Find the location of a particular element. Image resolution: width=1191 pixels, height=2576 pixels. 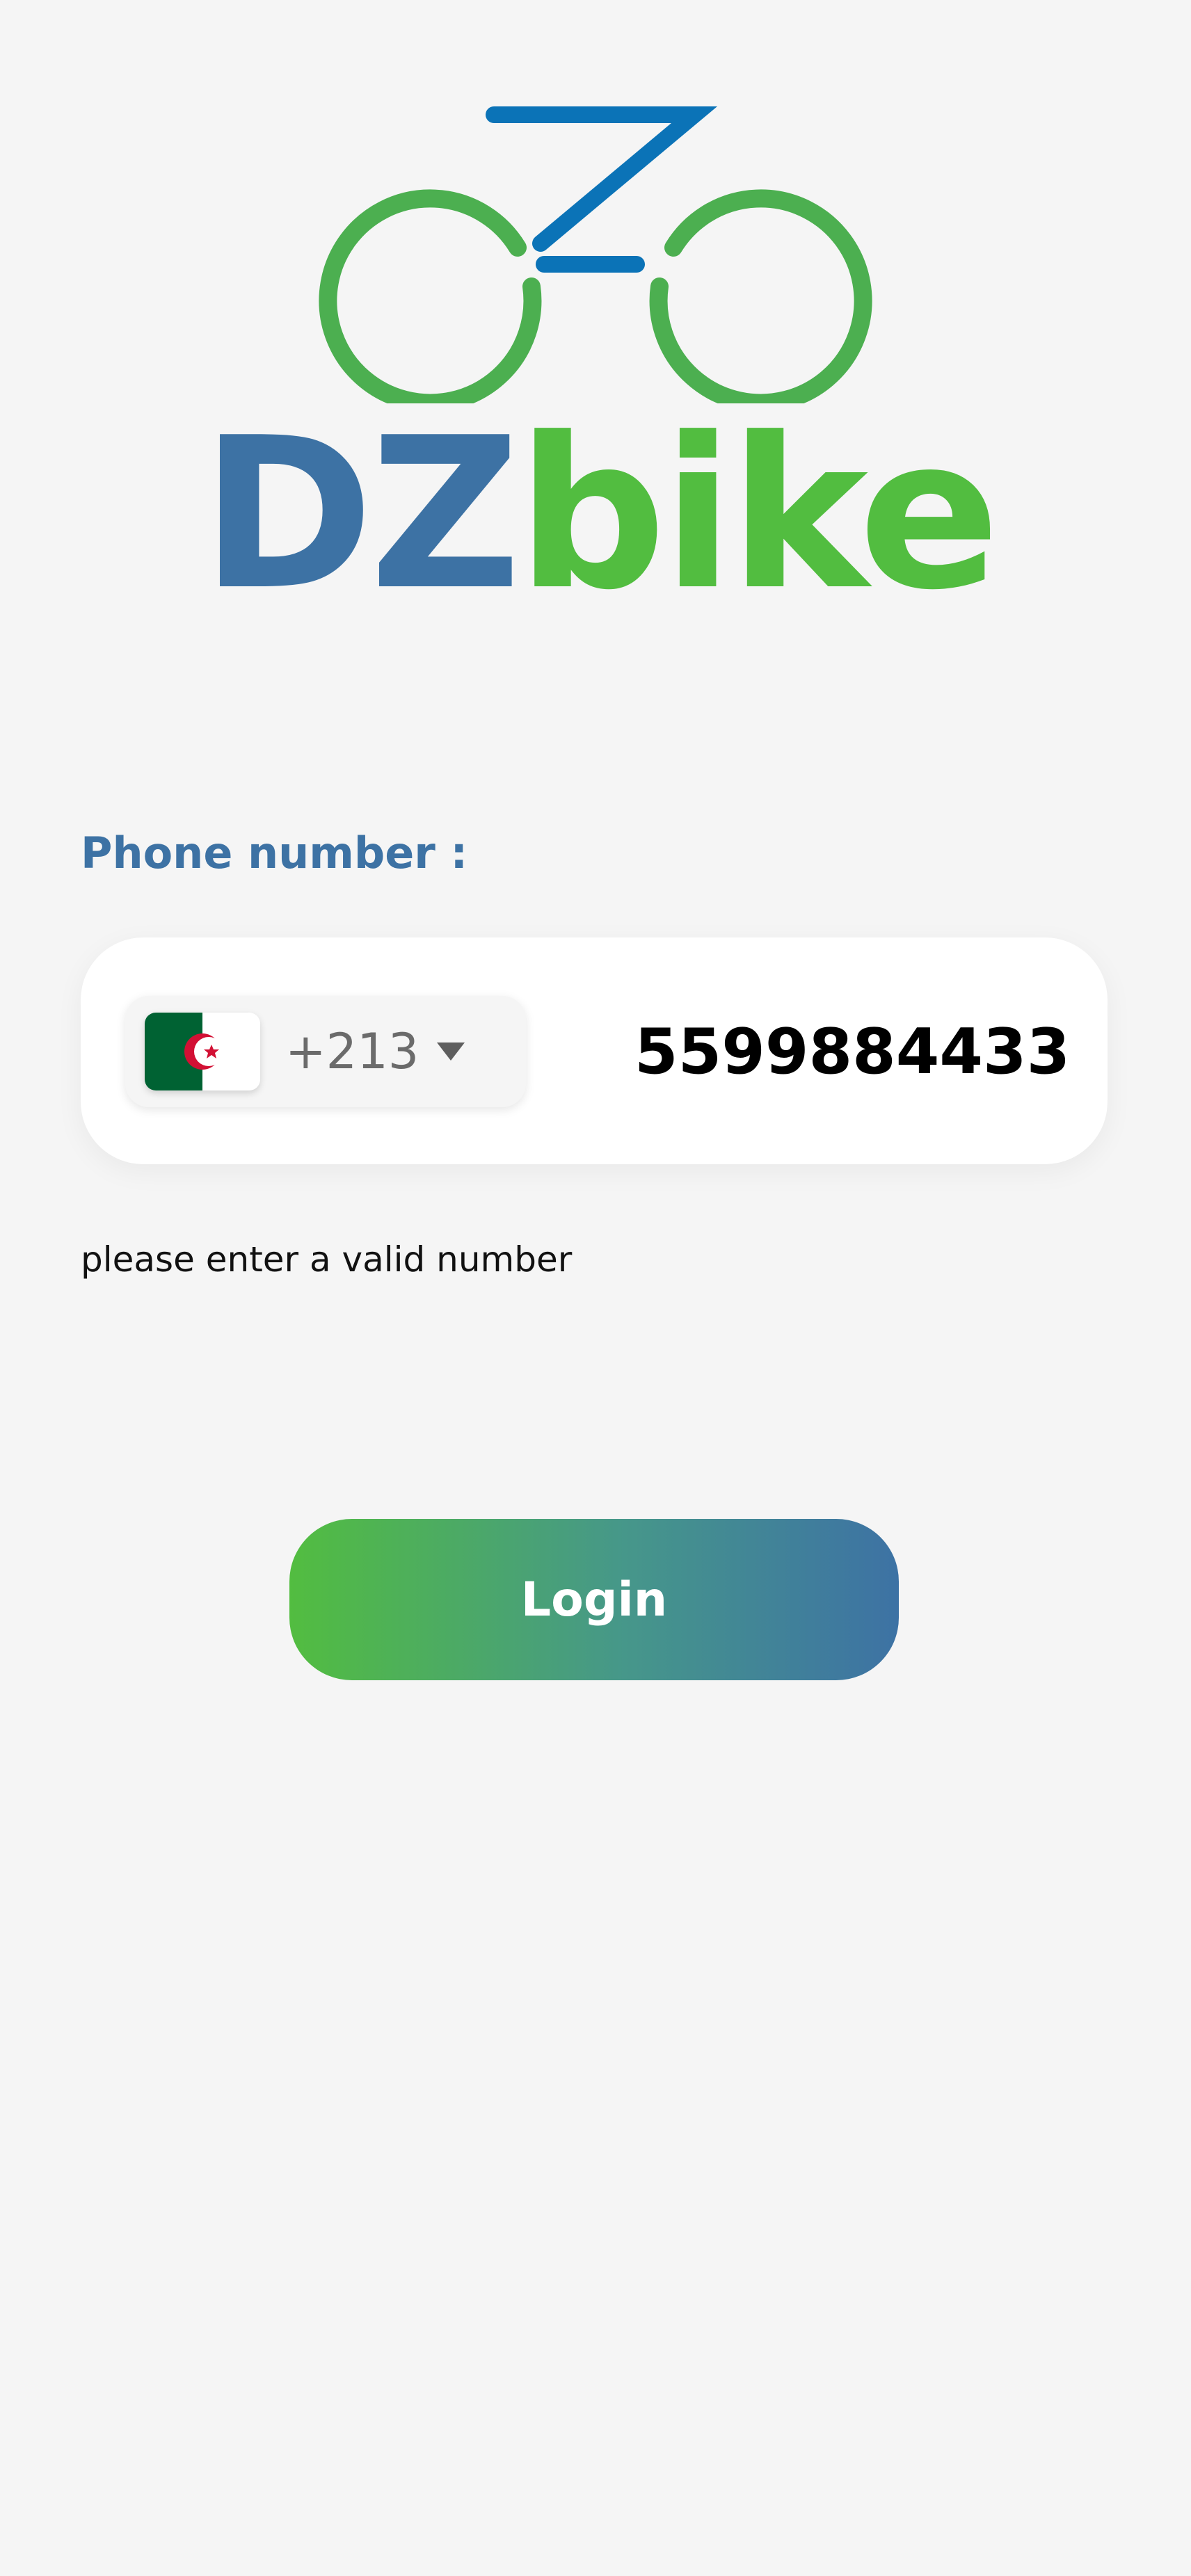

dzbike-logo: DZbike is located at coordinates (598, 361).